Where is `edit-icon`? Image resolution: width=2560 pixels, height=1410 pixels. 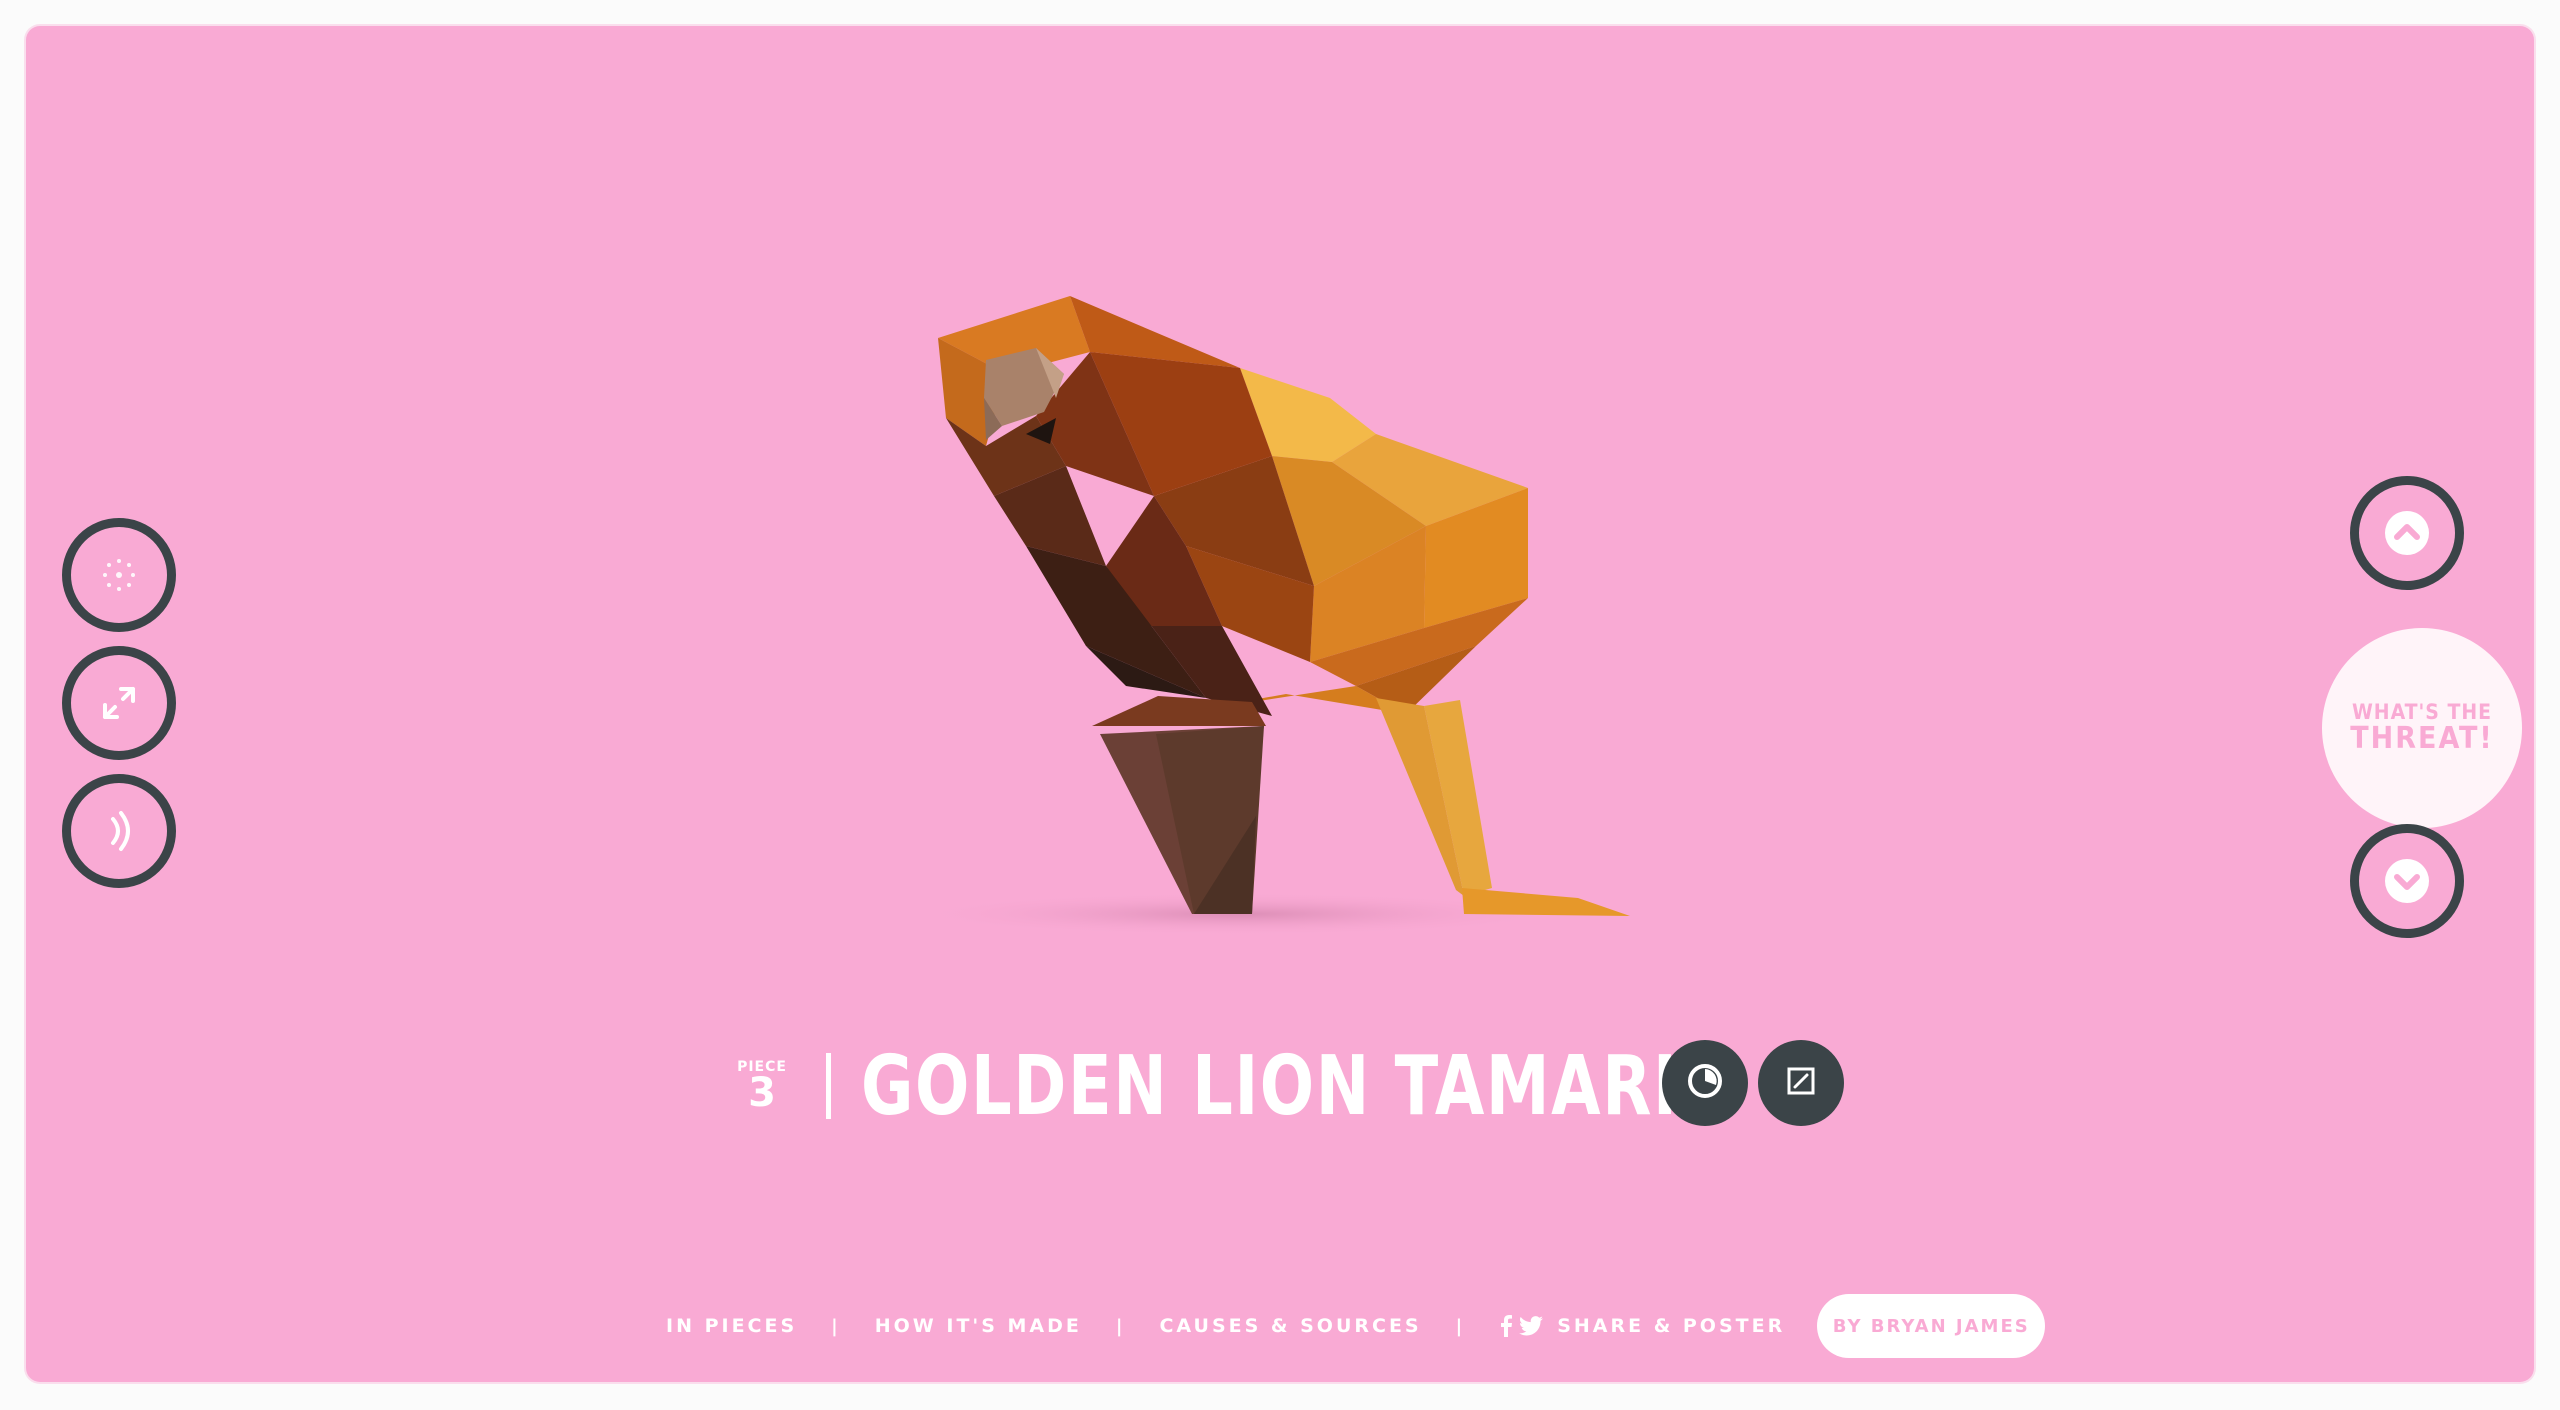
edit-icon is located at coordinates (1801, 1083).